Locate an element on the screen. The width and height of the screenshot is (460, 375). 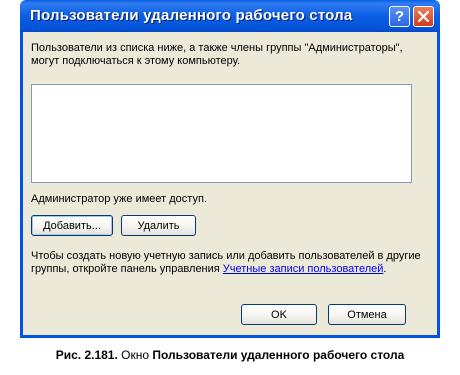
help-icon: ? is located at coordinates (399, 16).